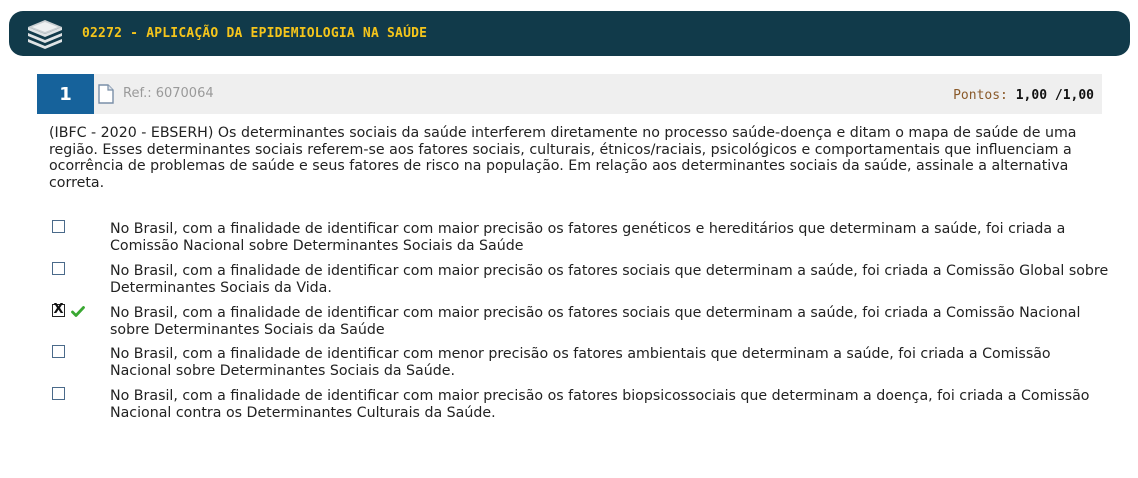 This screenshot has height=478, width=1138. What do you see at coordinates (1078, 95) in the screenshot?
I see `points-total: 1,00` at bounding box center [1078, 95].